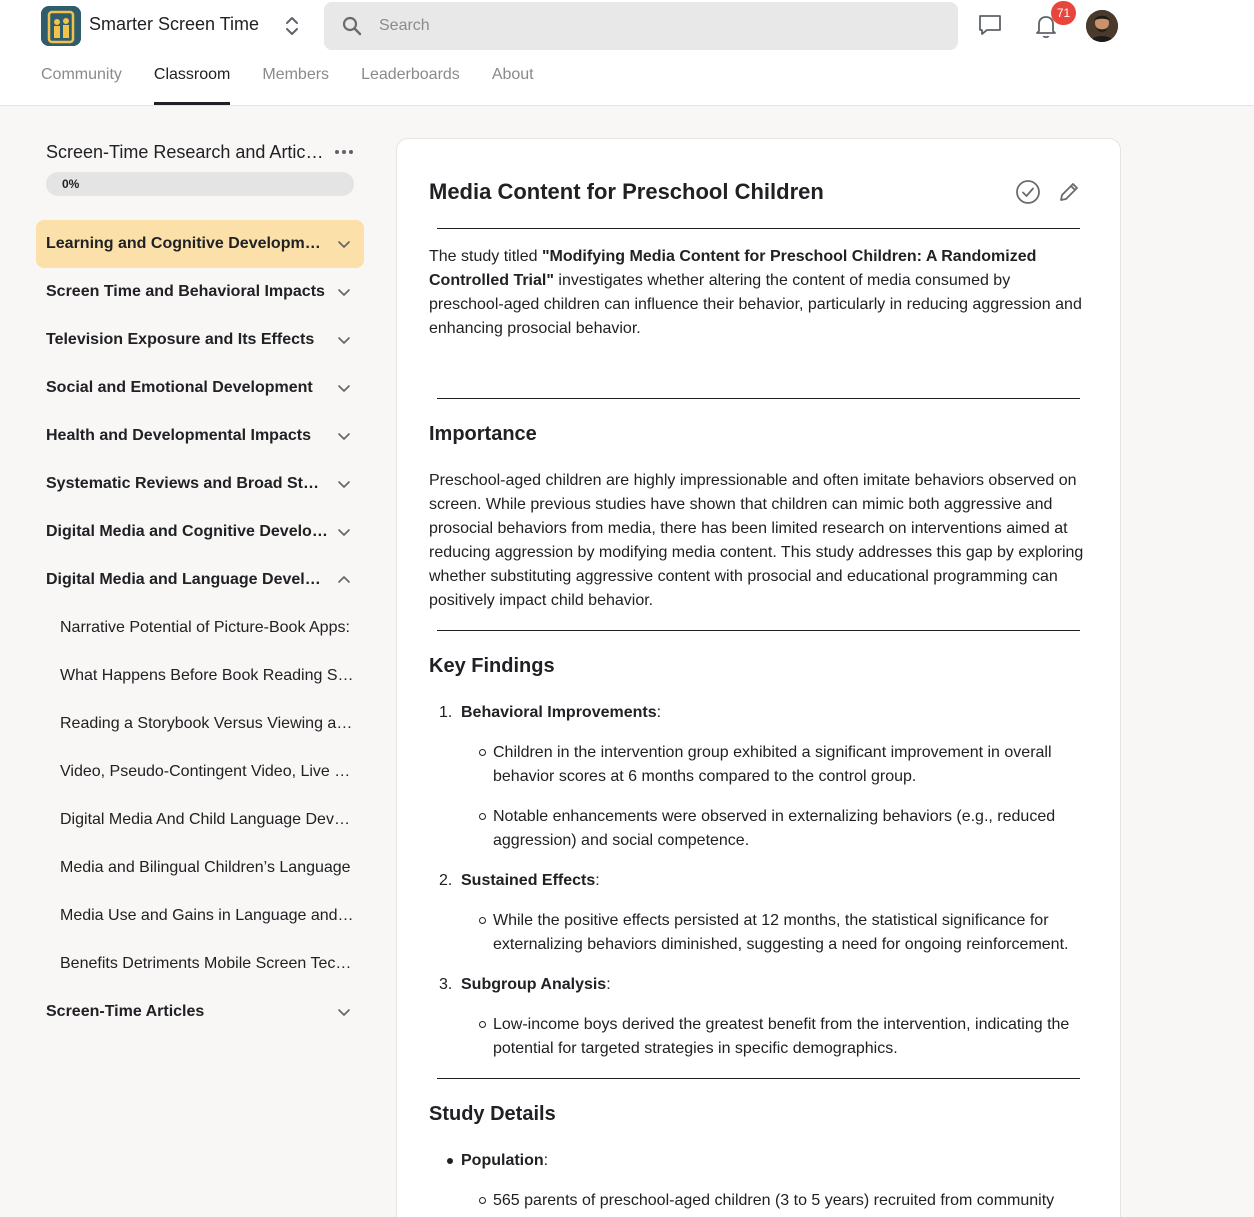  I want to click on module-digital-media-cognitive: Digital Media and Cognitive Development, so click(200, 532).